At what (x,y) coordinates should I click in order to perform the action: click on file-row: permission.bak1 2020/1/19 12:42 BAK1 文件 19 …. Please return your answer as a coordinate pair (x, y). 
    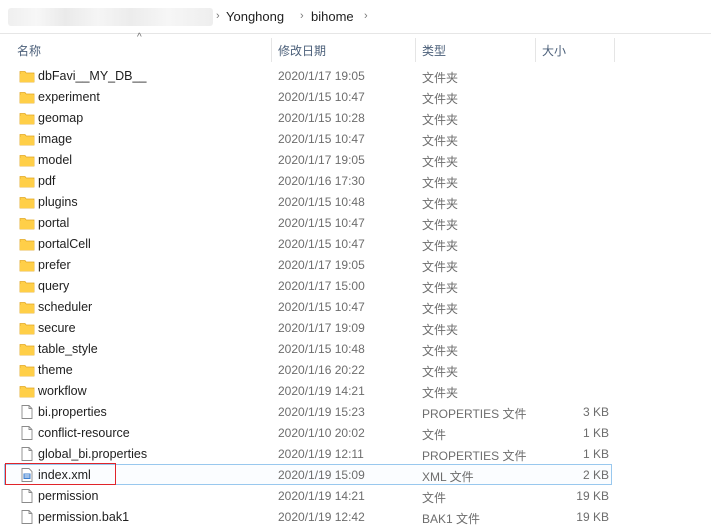
    Looking at the image, I should click on (308, 516).